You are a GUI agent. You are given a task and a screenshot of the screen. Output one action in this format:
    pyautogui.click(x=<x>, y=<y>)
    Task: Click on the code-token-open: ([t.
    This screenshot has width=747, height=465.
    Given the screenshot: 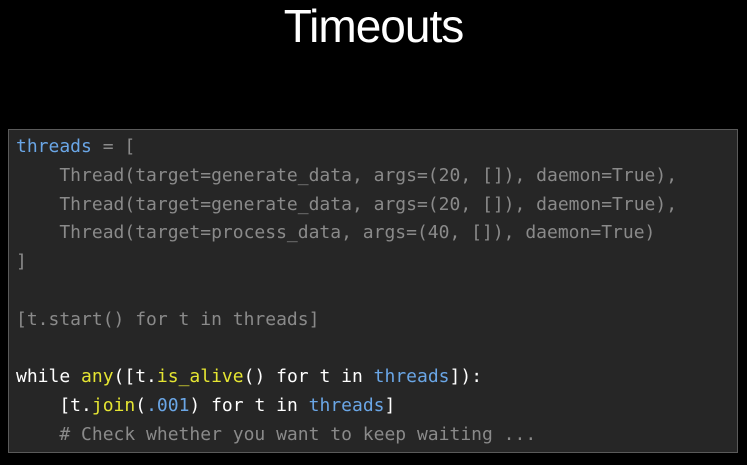 What is the action you would take?
    pyautogui.click(x=135, y=377)
    